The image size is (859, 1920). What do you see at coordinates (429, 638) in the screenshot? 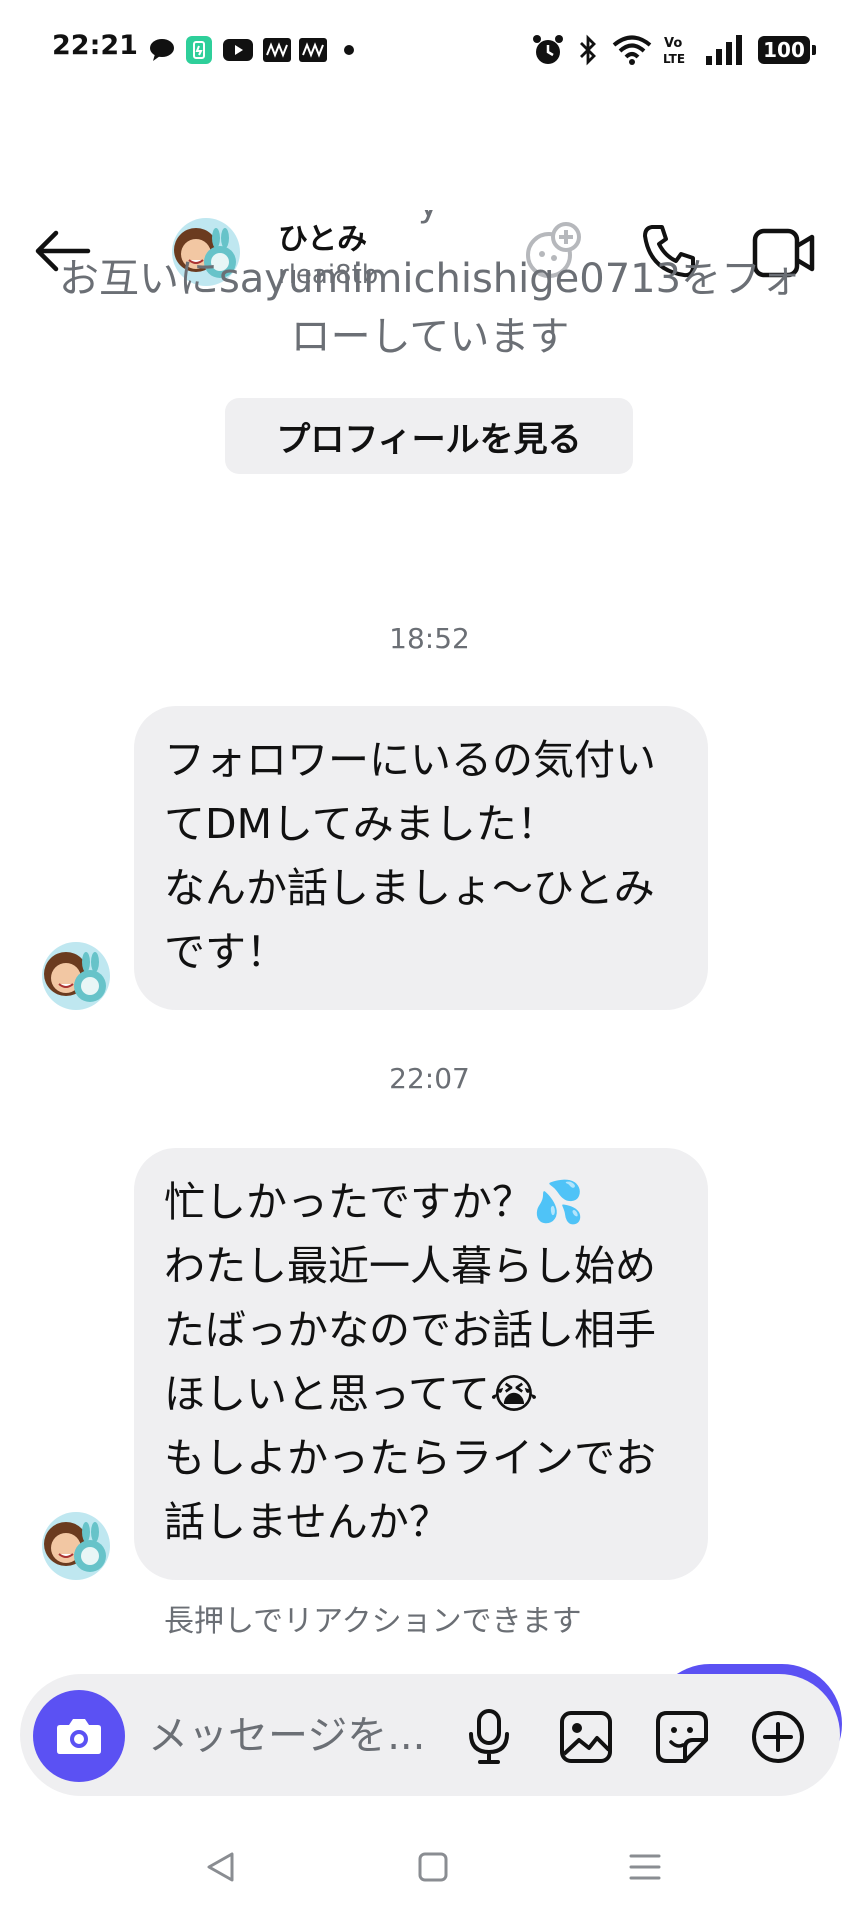
I see `message-timestamp: 18:52` at bounding box center [429, 638].